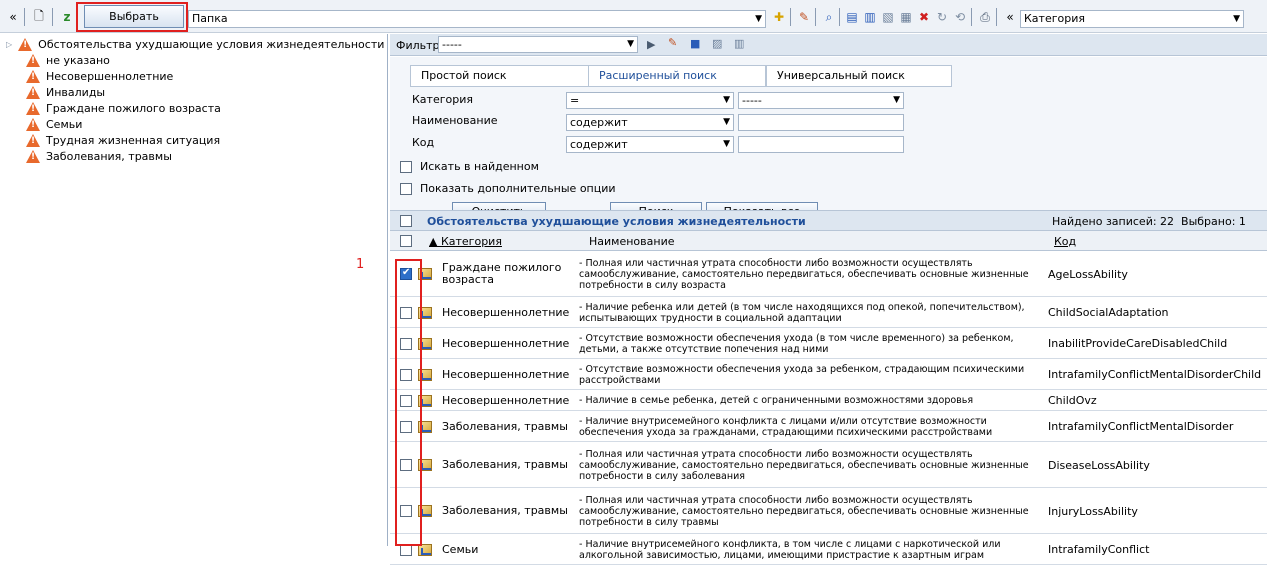 Image resolution: width=1267 pixels, height=565 pixels. I want to click on row-code: IntrafamilyConflictMentalDisorder, so click(1141, 426).